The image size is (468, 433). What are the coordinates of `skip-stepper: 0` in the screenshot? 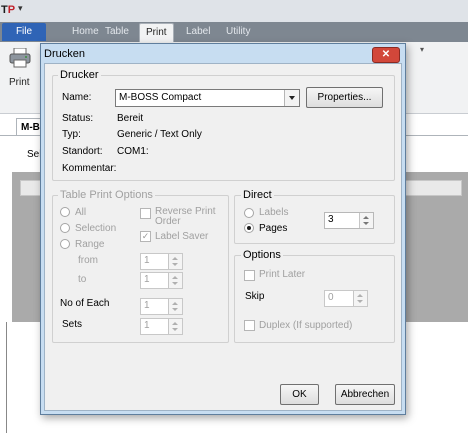 It's located at (346, 298).